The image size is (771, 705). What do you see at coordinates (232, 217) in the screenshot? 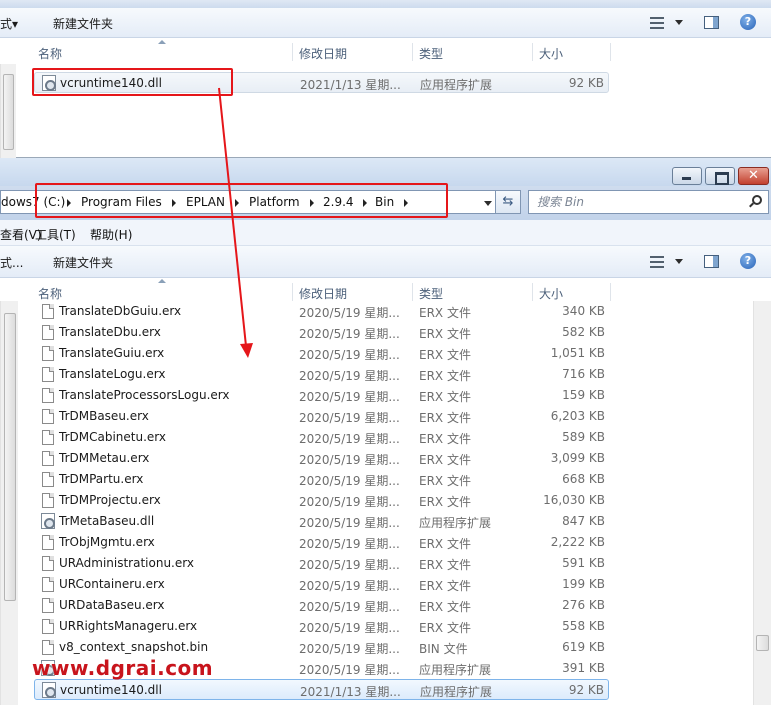
I see `annotation-arrow-line` at bounding box center [232, 217].